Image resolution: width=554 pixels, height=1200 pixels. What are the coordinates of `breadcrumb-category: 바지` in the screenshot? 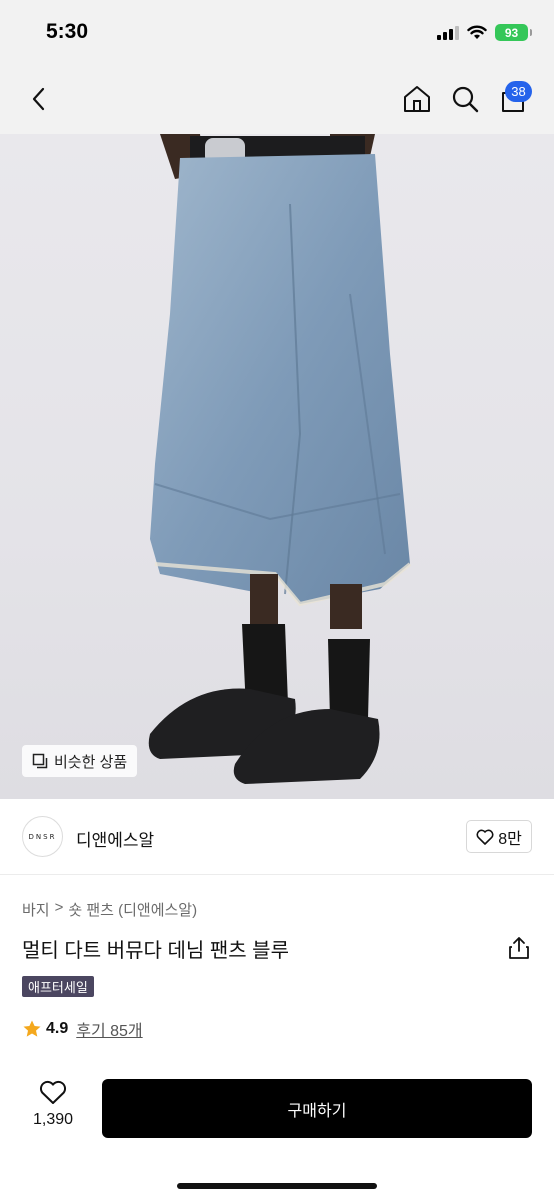 It's located at (36, 909).